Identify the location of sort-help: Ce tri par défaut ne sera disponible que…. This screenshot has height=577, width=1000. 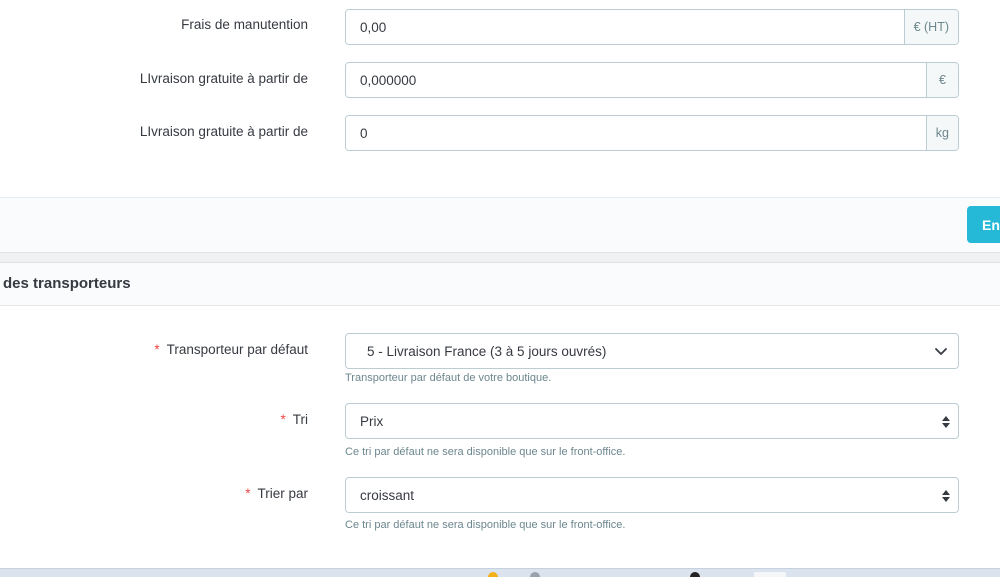
(485, 452).